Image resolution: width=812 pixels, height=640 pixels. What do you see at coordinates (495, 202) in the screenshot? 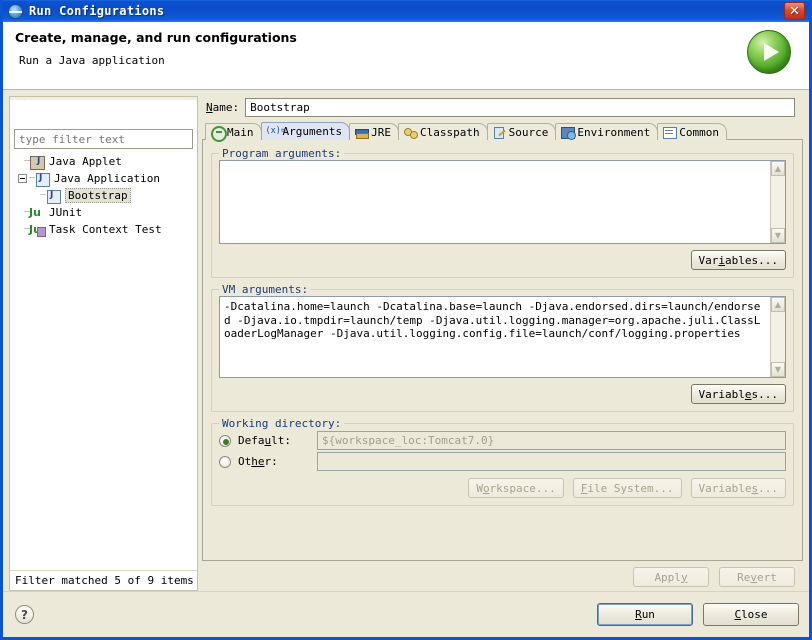
I see `program-arguments-input` at bounding box center [495, 202].